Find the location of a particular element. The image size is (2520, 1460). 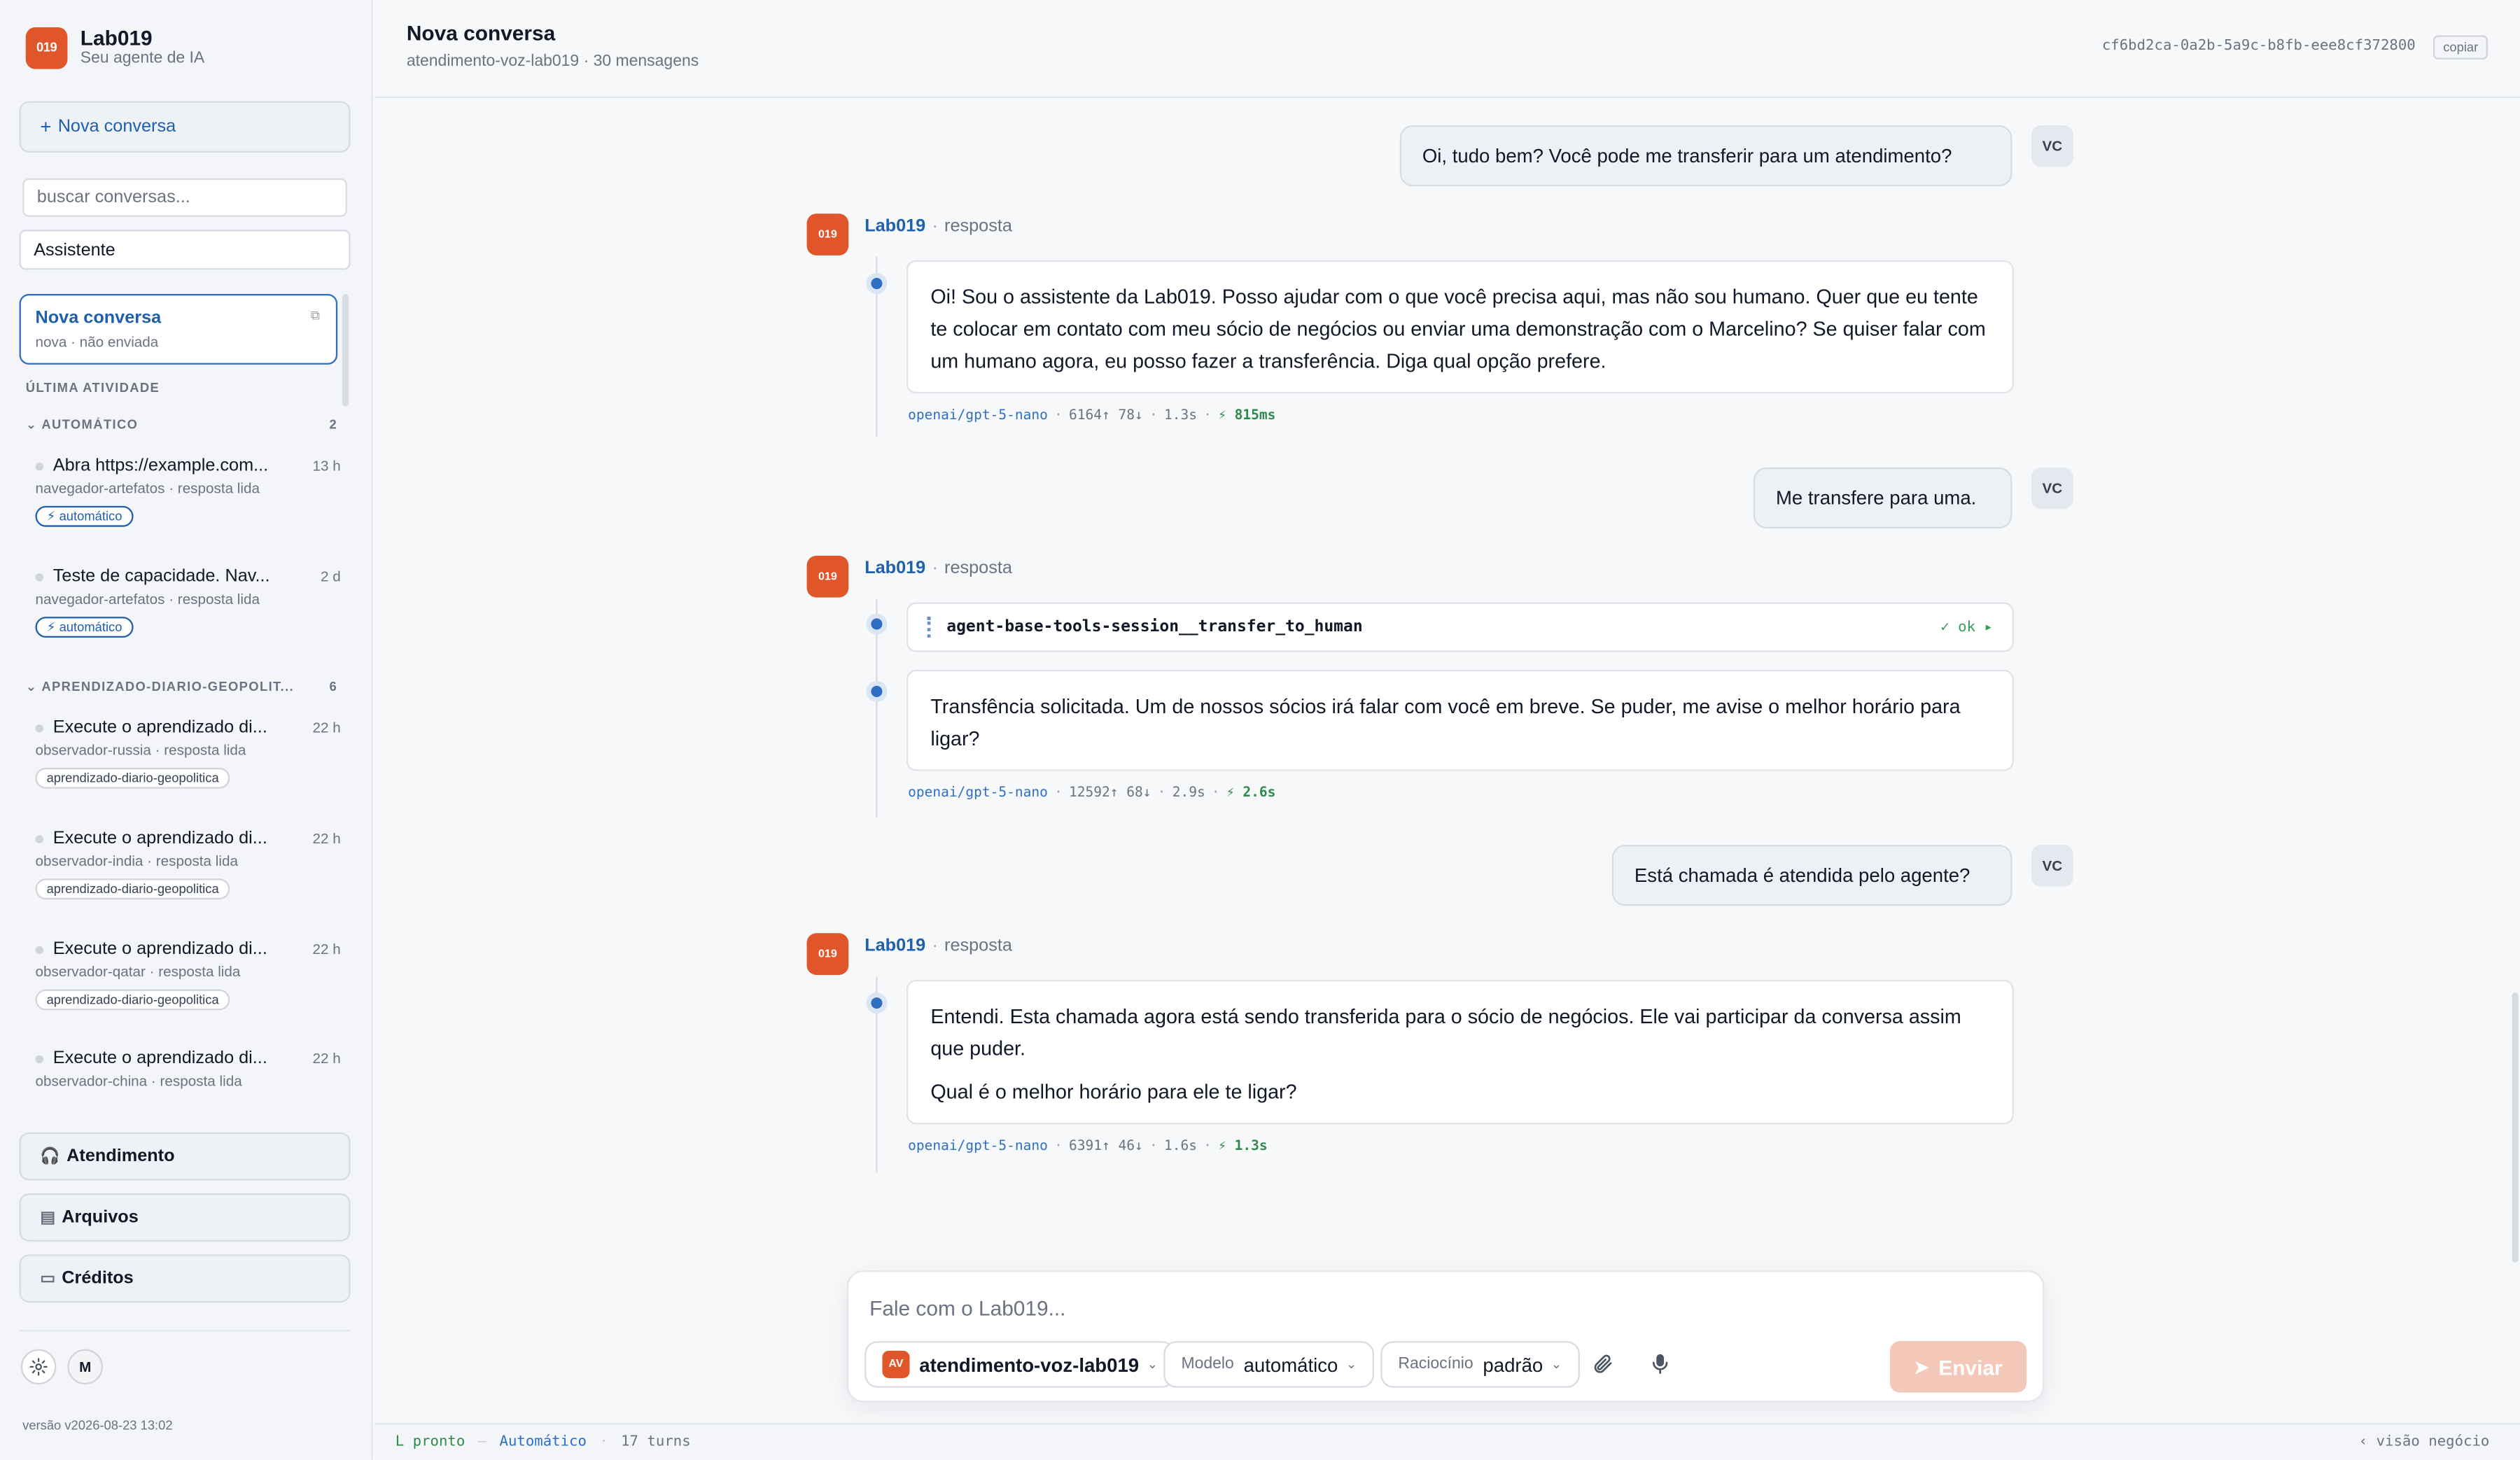

nav-label: Atendimento is located at coordinates (120, 1156).